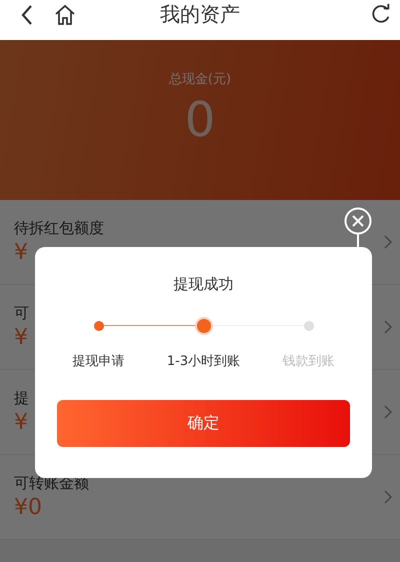 This screenshot has height=562, width=400. What do you see at coordinates (27, 15) in the screenshot?
I see `back-icon` at bounding box center [27, 15].